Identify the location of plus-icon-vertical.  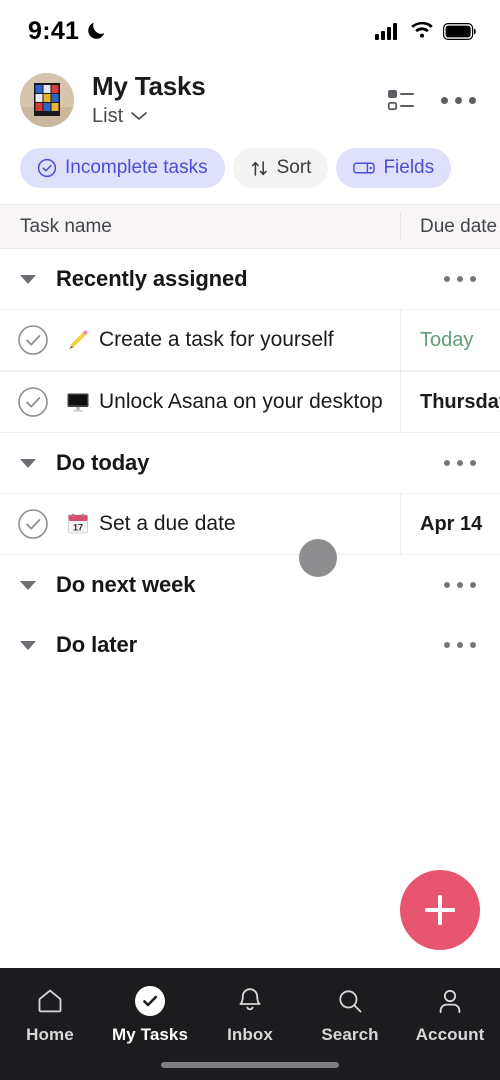
(440, 910).